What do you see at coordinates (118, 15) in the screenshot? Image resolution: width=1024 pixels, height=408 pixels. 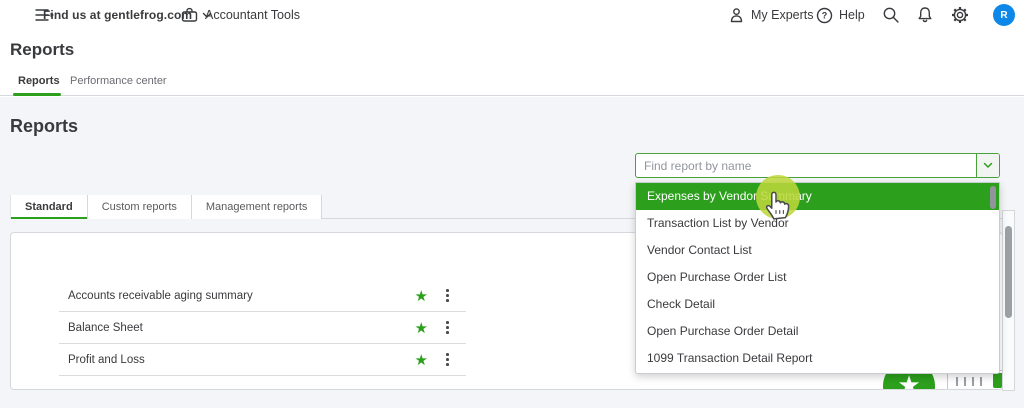 I see `company-name: Find us at gentlefrog.com` at bounding box center [118, 15].